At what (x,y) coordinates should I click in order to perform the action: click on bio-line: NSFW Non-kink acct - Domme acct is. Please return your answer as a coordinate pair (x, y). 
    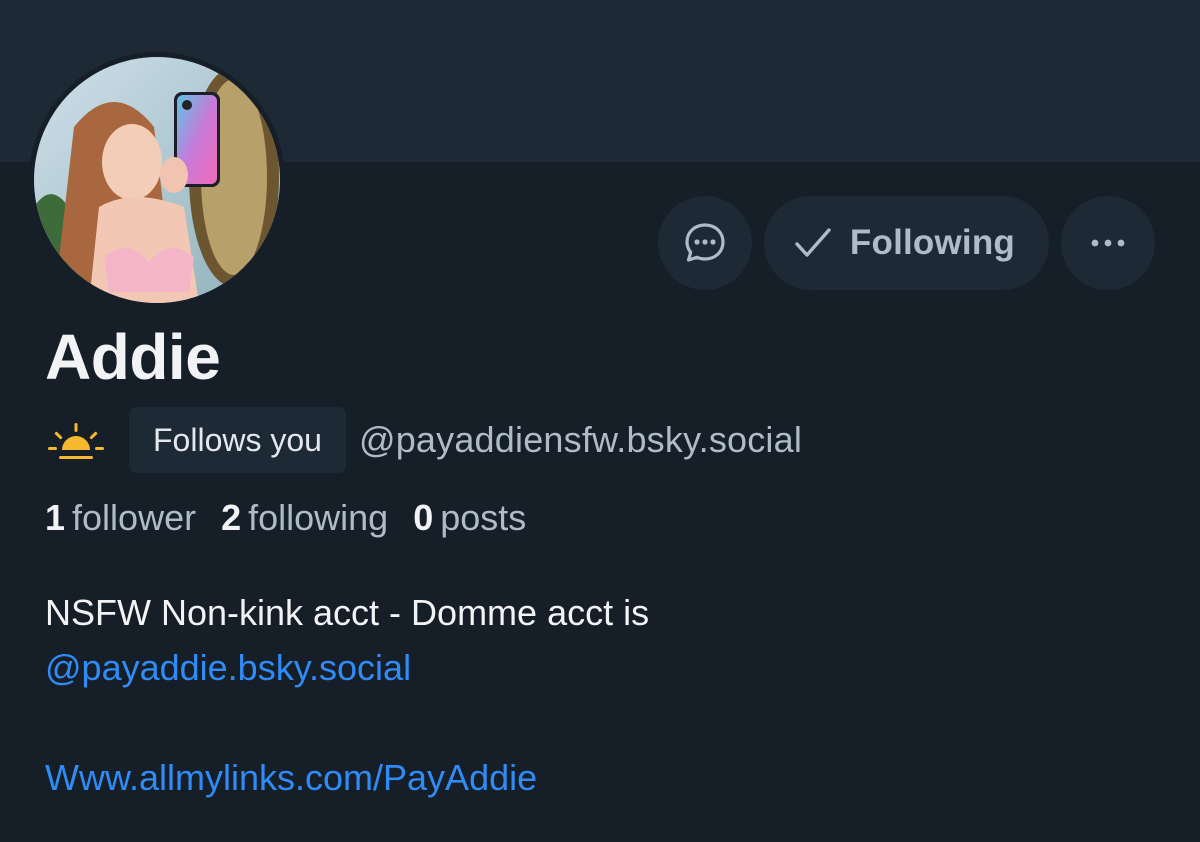
    Looking at the image, I should click on (347, 612).